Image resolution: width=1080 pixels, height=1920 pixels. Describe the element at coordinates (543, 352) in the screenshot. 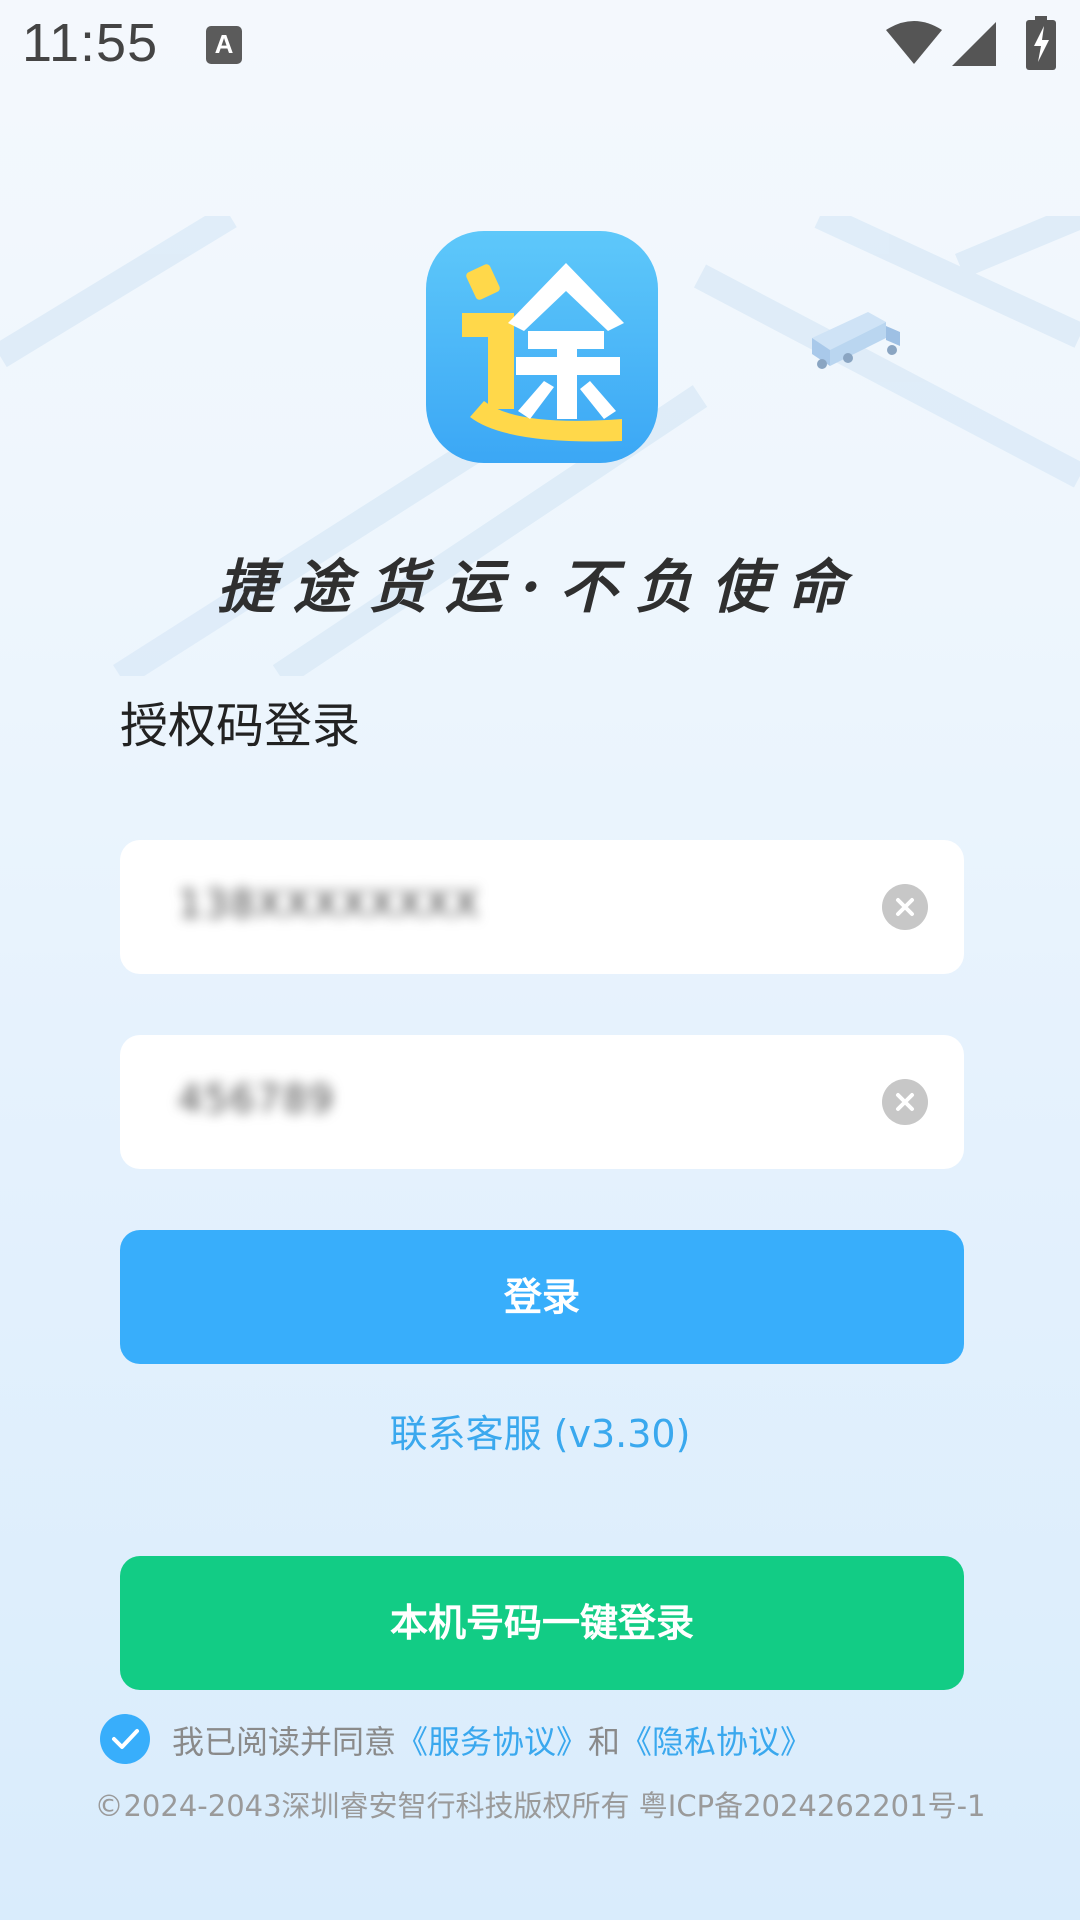

I see `logo-glyph` at that location.